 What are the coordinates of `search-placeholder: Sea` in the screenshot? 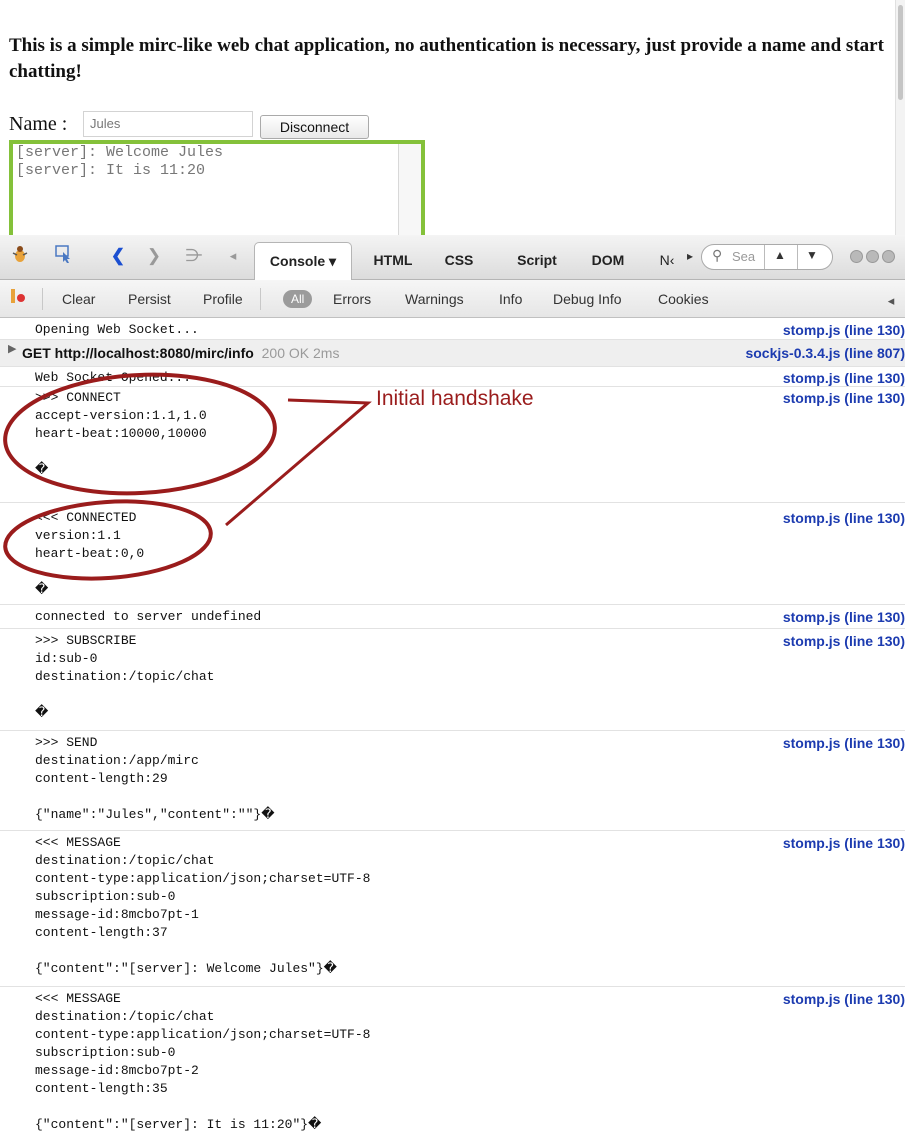 It's located at (744, 256).